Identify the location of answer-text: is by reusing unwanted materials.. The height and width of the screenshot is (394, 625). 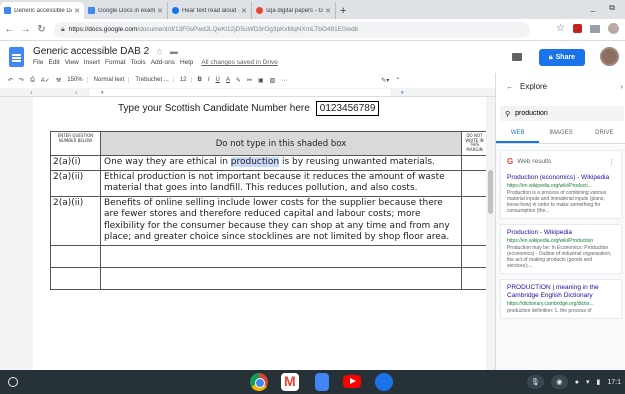
(357, 162).